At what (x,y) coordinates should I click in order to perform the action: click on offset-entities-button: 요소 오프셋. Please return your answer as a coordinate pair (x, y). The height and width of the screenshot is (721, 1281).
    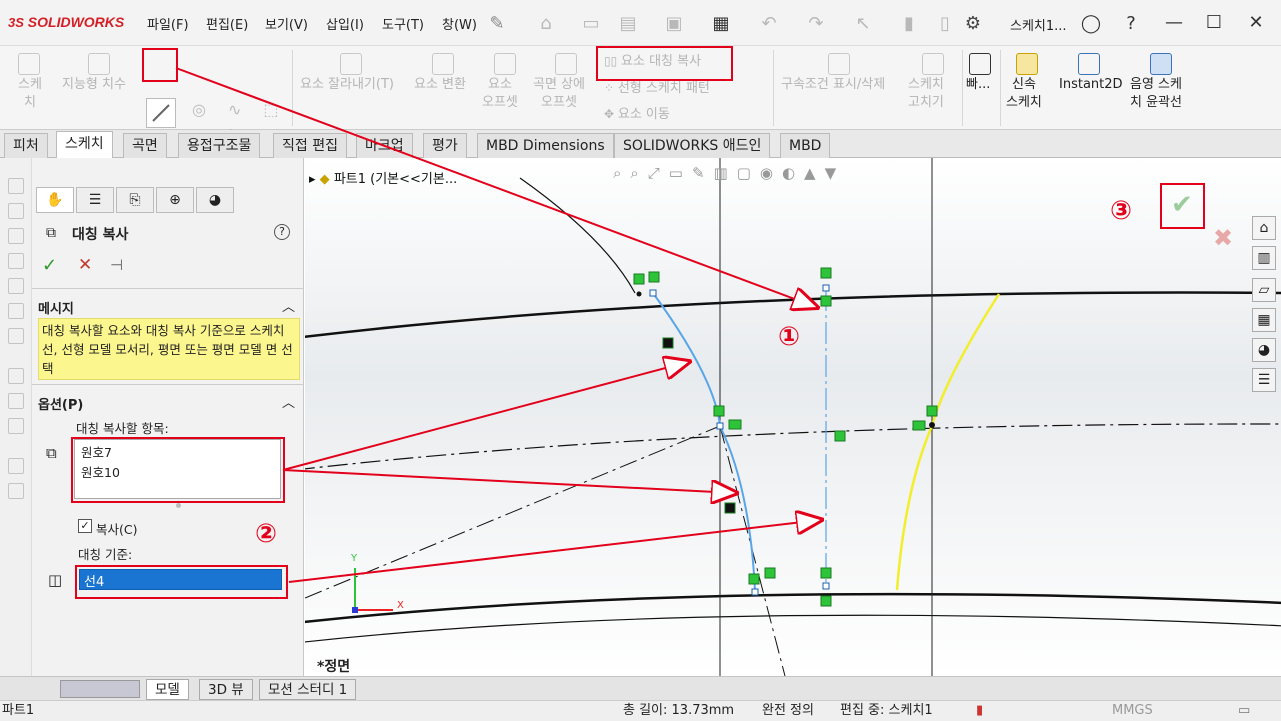
    Looking at the image, I should click on (500, 94).